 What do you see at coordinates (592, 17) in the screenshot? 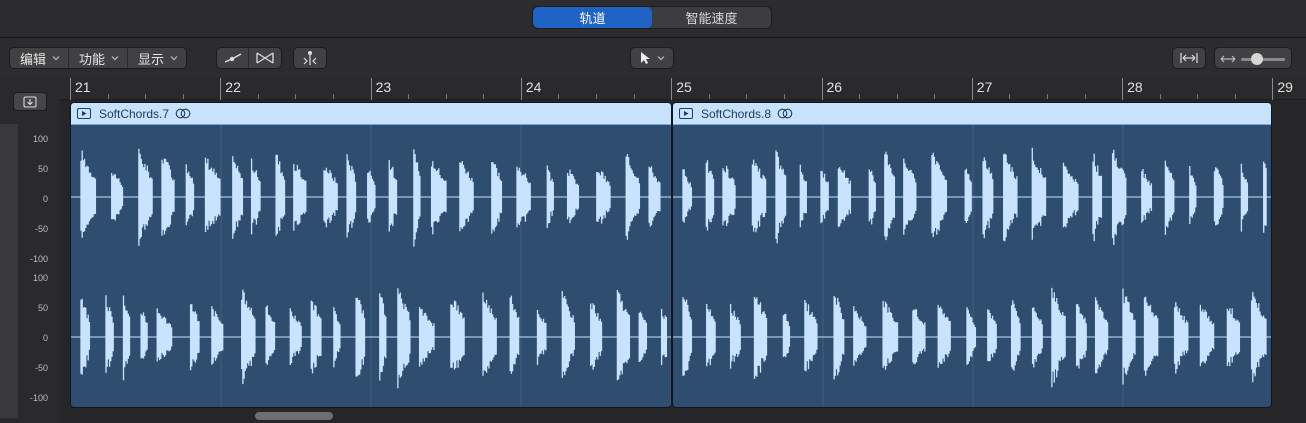
I see `tab-tracks: 轨道` at bounding box center [592, 17].